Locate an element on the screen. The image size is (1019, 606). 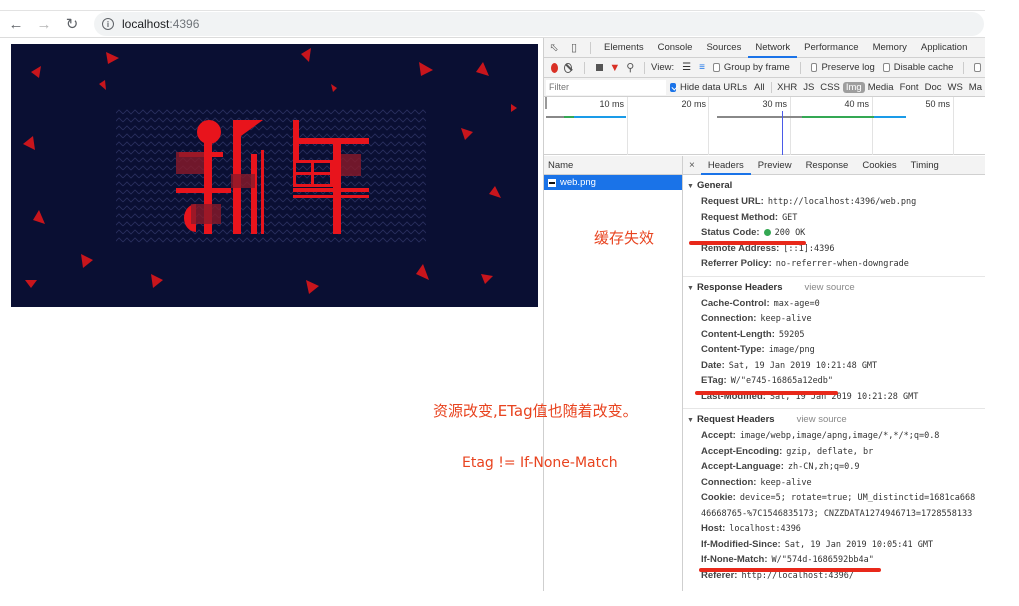
screenshot-camera-icon is located at coordinates (600, 67).